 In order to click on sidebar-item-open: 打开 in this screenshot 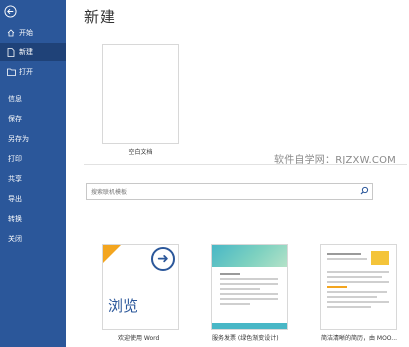, I will do `click(33, 72)`.